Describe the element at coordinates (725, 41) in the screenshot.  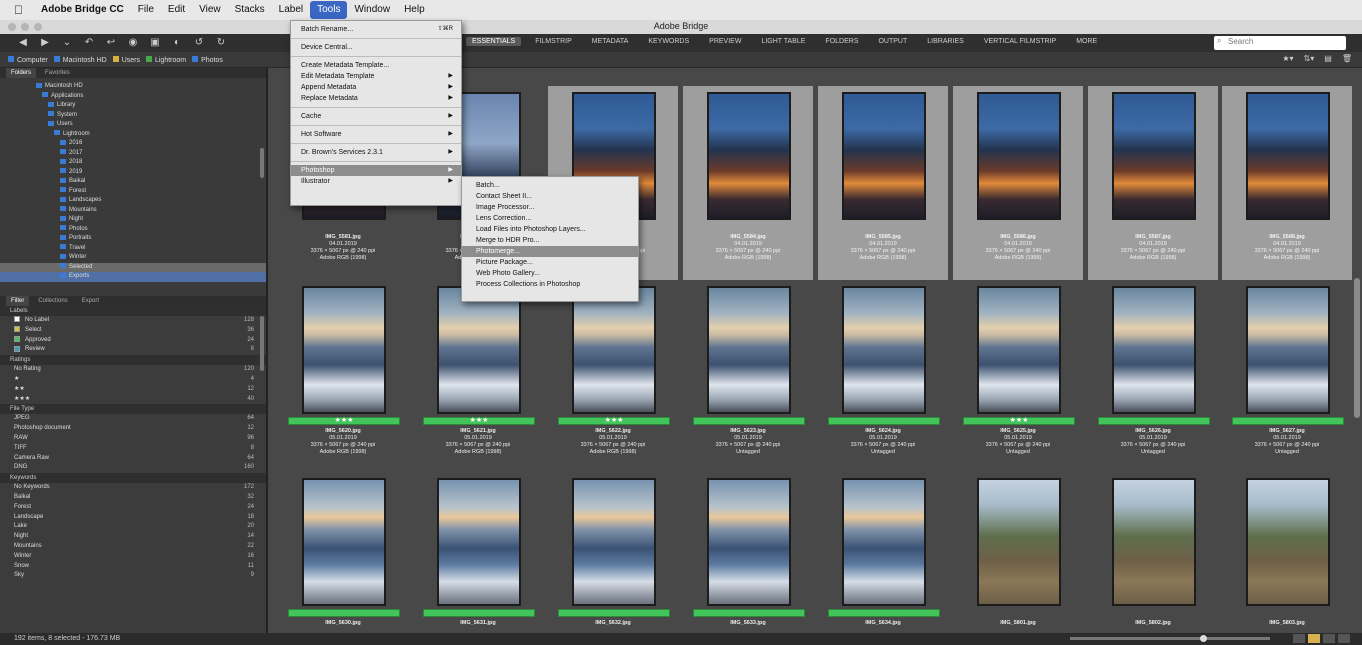
I see `tab-preview: PREVIEW` at that location.